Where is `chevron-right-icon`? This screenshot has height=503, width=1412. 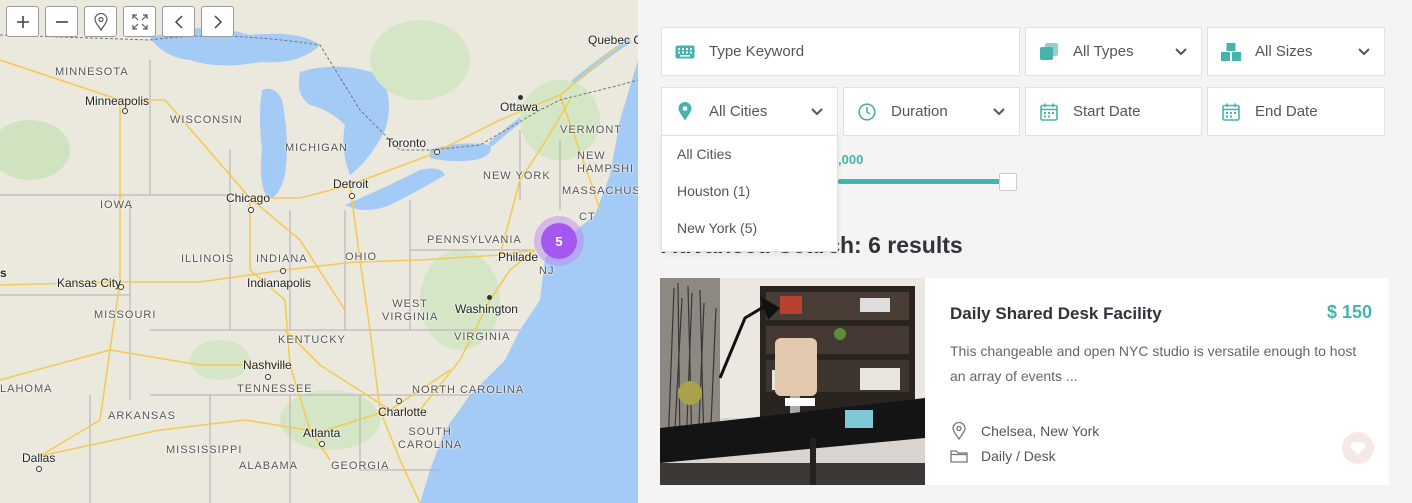
chevron-right-icon is located at coordinates (217, 21).